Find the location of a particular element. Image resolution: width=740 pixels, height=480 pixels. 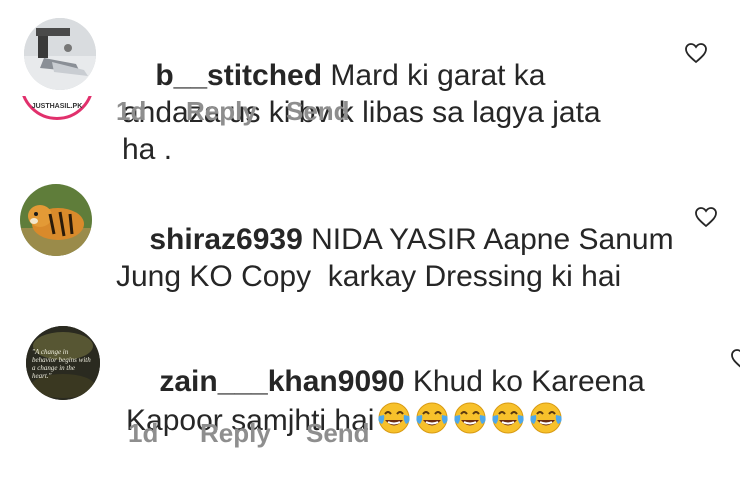

emoji-row is located at coordinates (470, 418).